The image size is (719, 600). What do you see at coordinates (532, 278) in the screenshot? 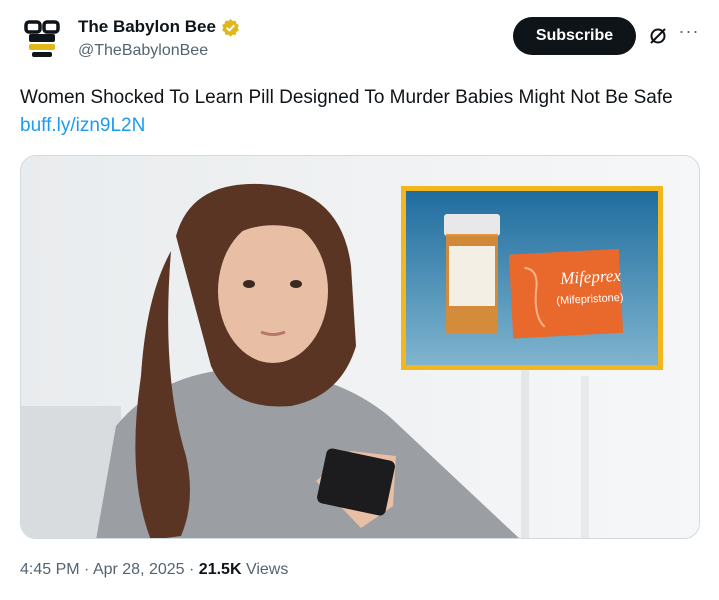
I see `inset-photo: Mifeprex (Mifepristone)` at bounding box center [532, 278].